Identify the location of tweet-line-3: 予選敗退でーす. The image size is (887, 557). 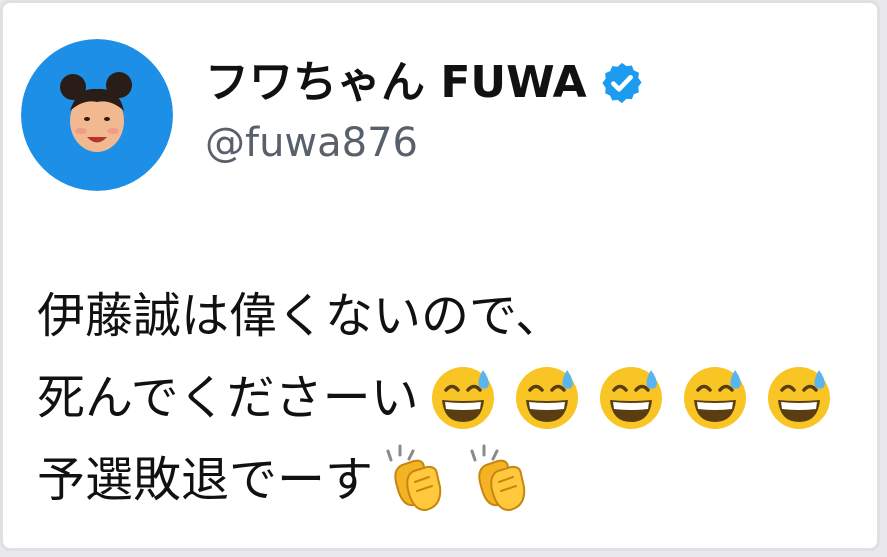
(436, 480).